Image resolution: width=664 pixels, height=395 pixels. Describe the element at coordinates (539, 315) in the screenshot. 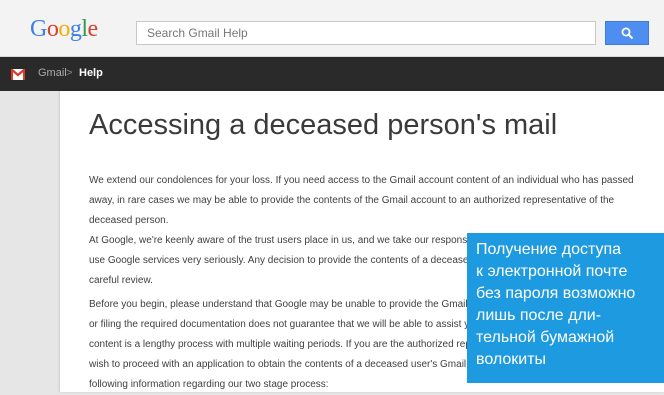

I see `caption-line: лишь после дли-` at that location.